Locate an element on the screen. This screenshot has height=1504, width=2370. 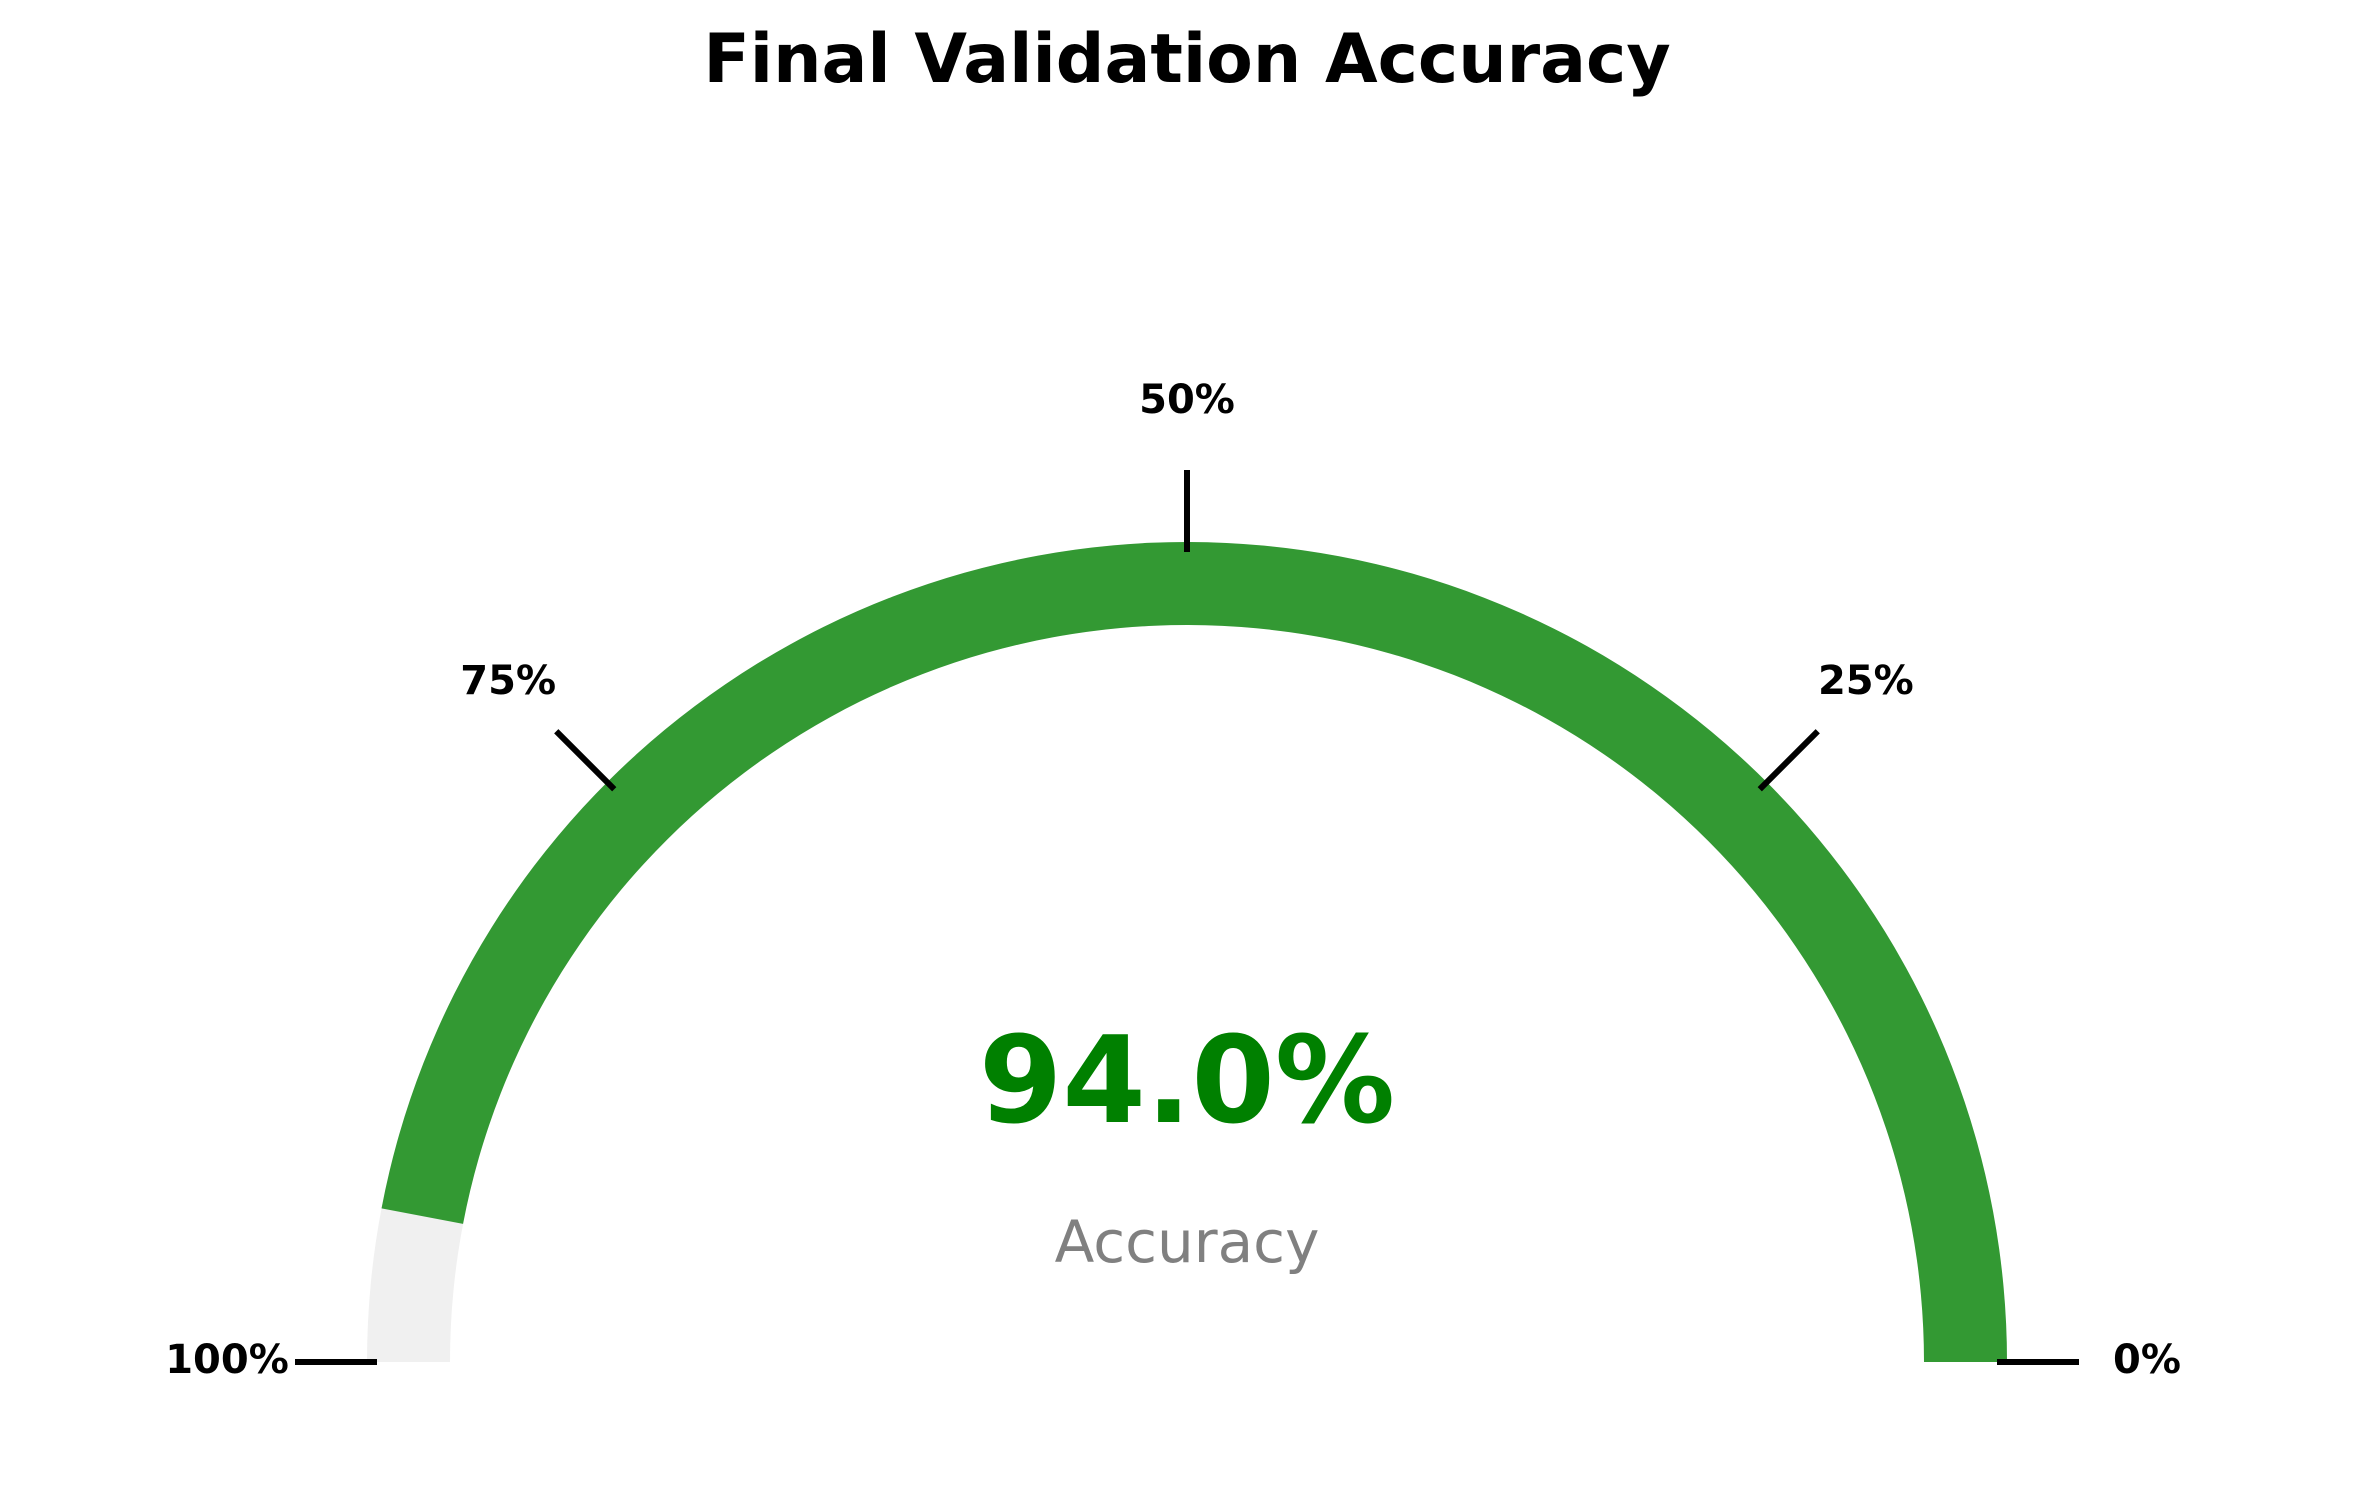
gauge-tick-label-50: 50% is located at coordinates (1187, 400).